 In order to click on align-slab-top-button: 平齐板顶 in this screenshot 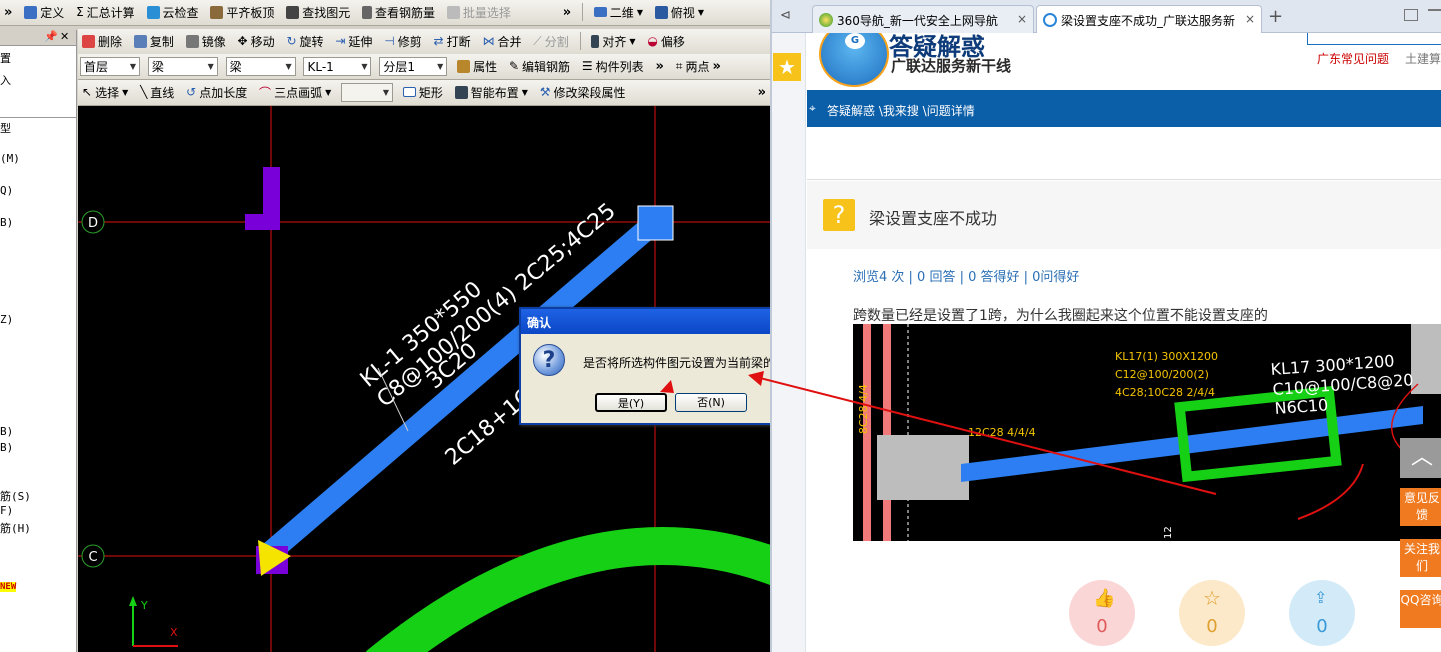, I will do `click(242, 12)`.